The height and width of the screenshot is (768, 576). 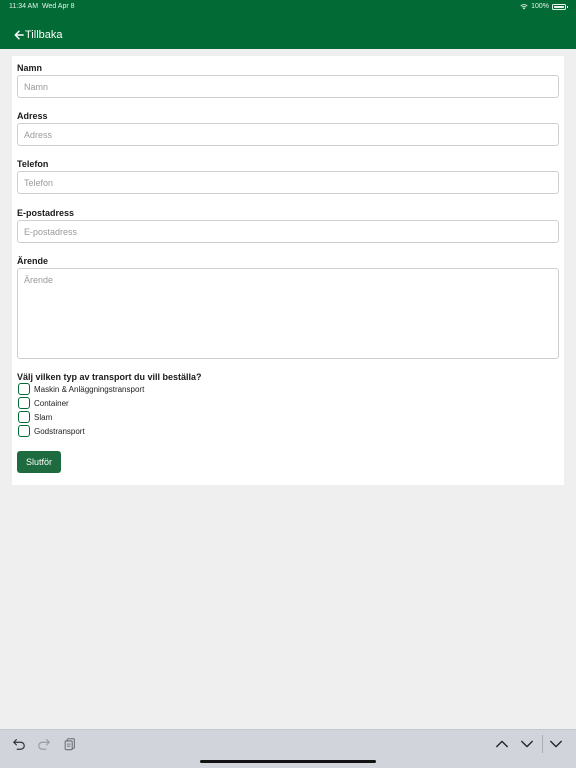 What do you see at coordinates (59, 431) in the screenshot?
I see `option-label: Godstransport` at bounding box center [59, 431].